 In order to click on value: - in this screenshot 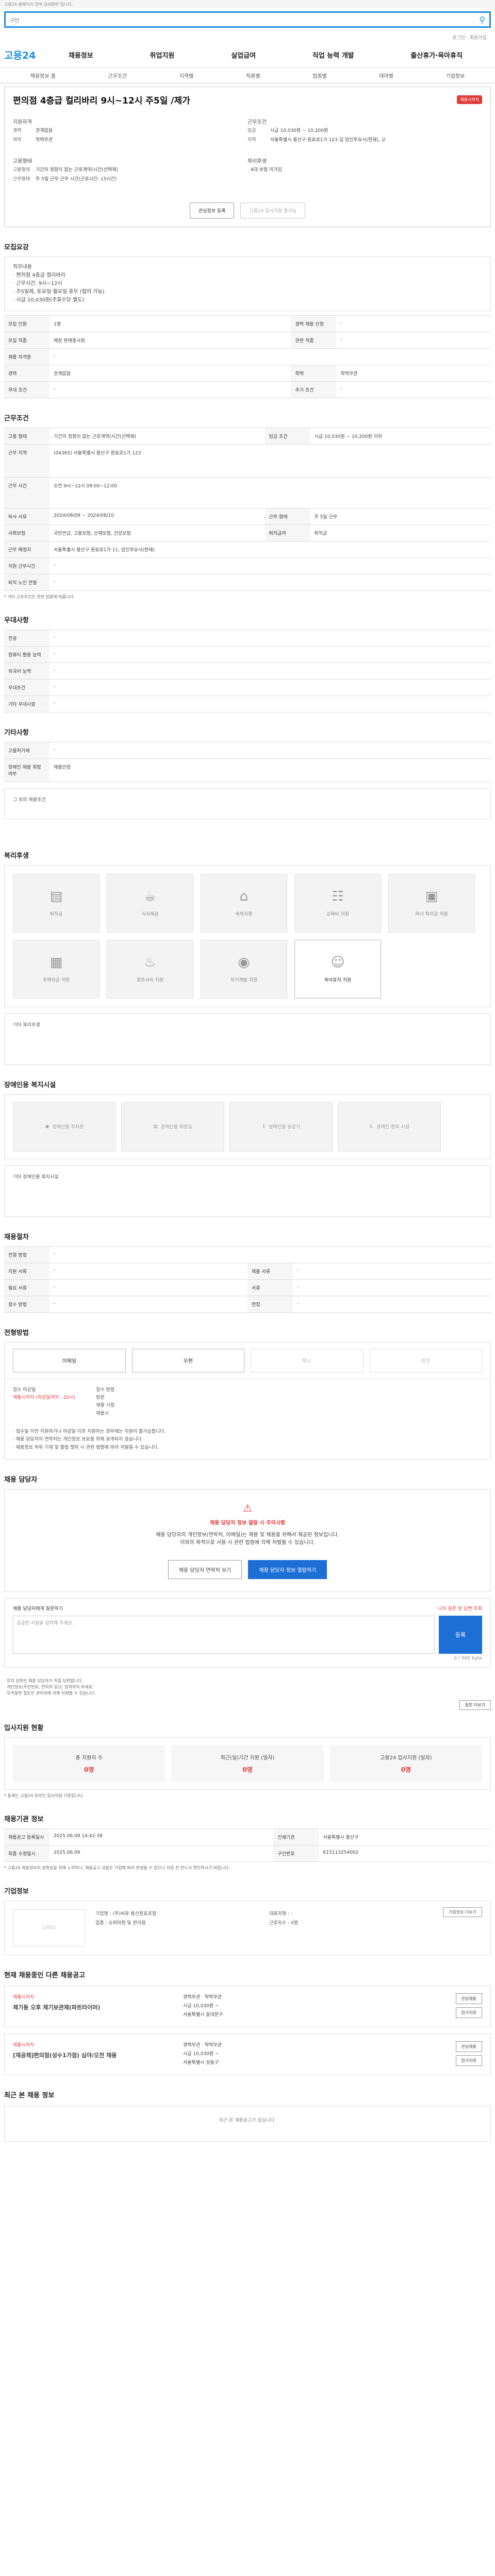, I will do `click(291, 1914)`.